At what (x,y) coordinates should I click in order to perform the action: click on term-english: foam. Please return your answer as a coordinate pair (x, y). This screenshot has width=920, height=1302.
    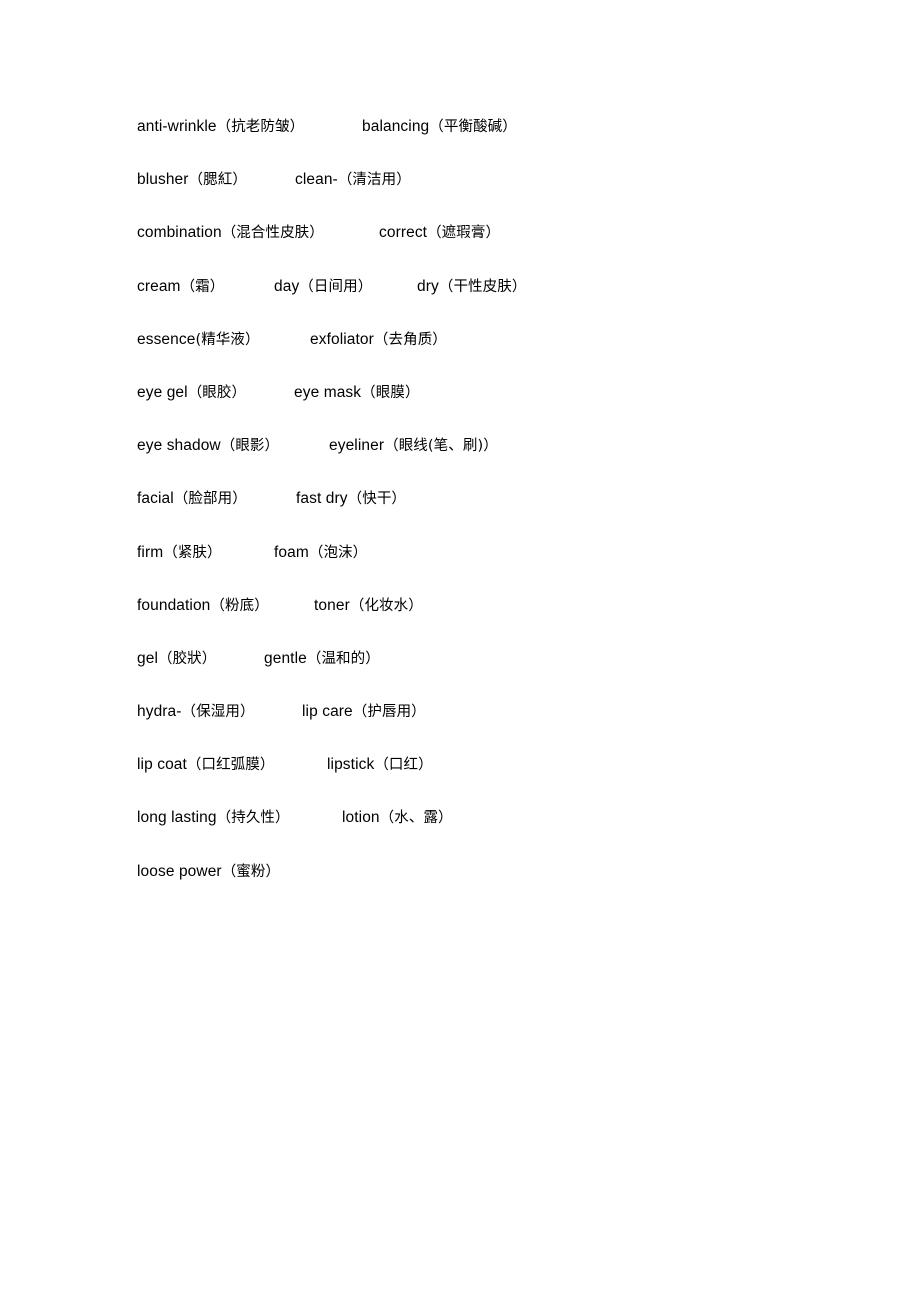
    Looking at the image, I should click on (291, 552).